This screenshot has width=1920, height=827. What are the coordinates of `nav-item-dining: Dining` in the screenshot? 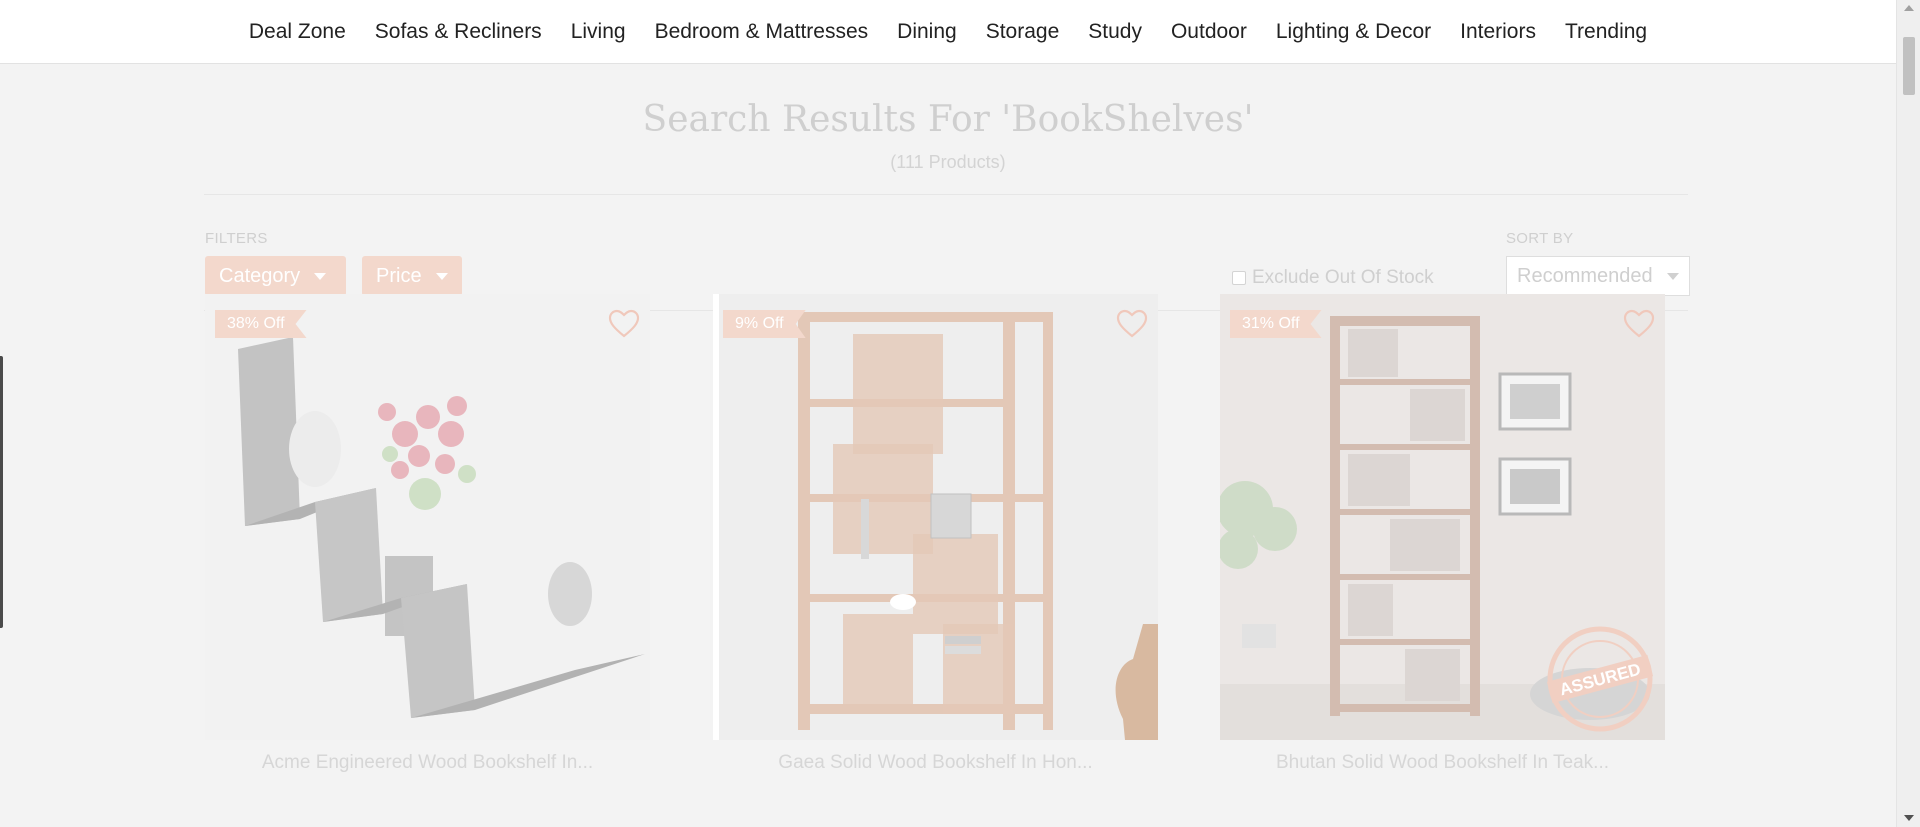 It's located at (927, 32).